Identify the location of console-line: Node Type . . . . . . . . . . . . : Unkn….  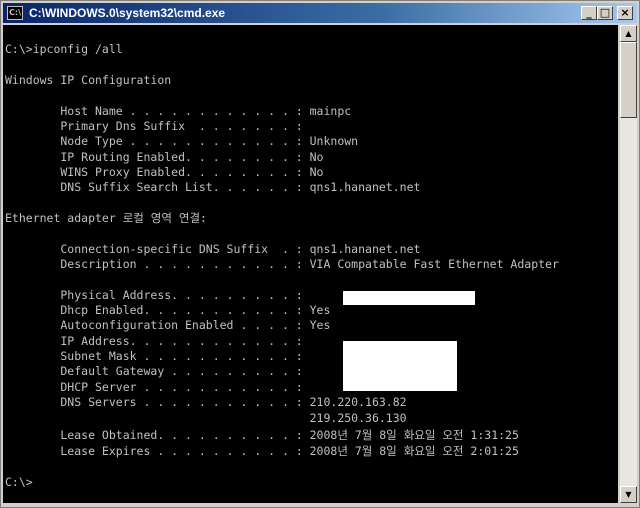
(182, 141).